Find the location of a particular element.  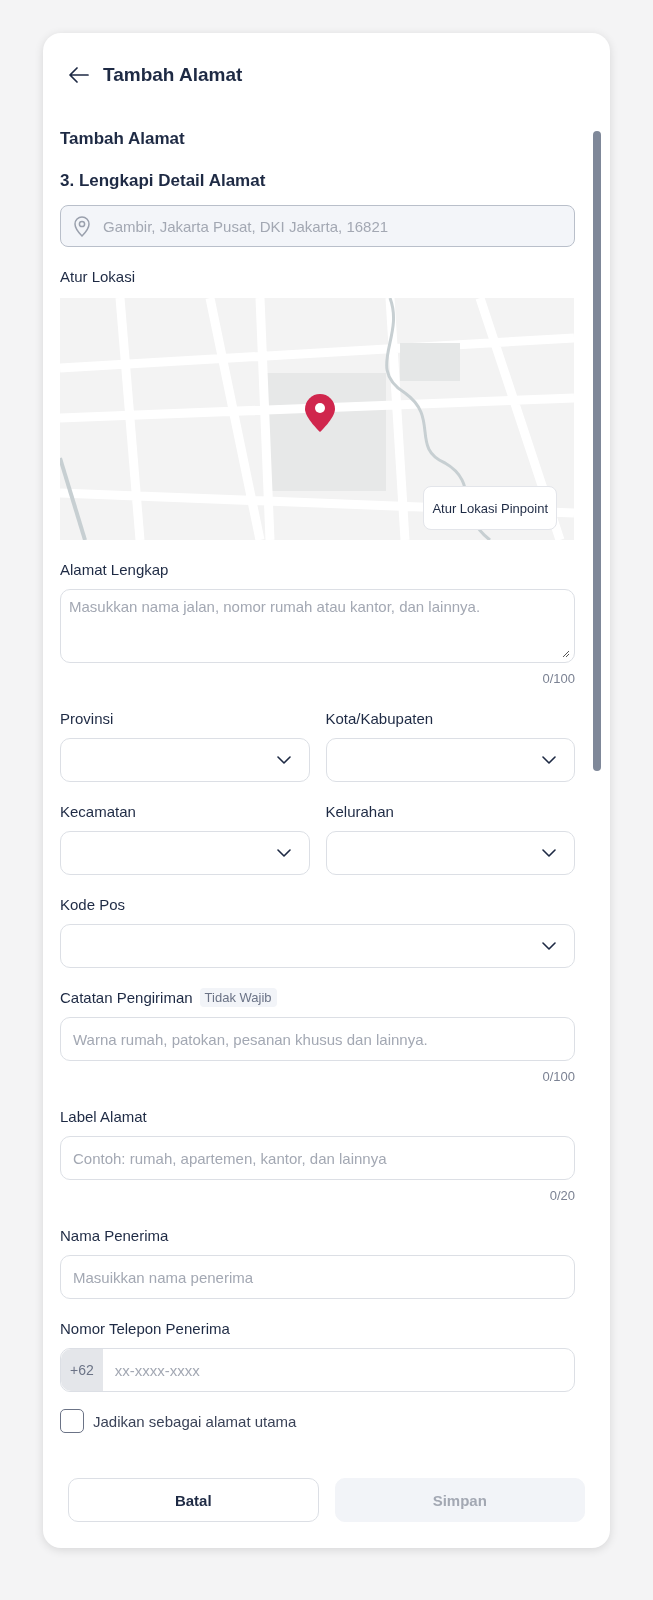

field-label: Kecamatan is located at coordinates (98, 811).